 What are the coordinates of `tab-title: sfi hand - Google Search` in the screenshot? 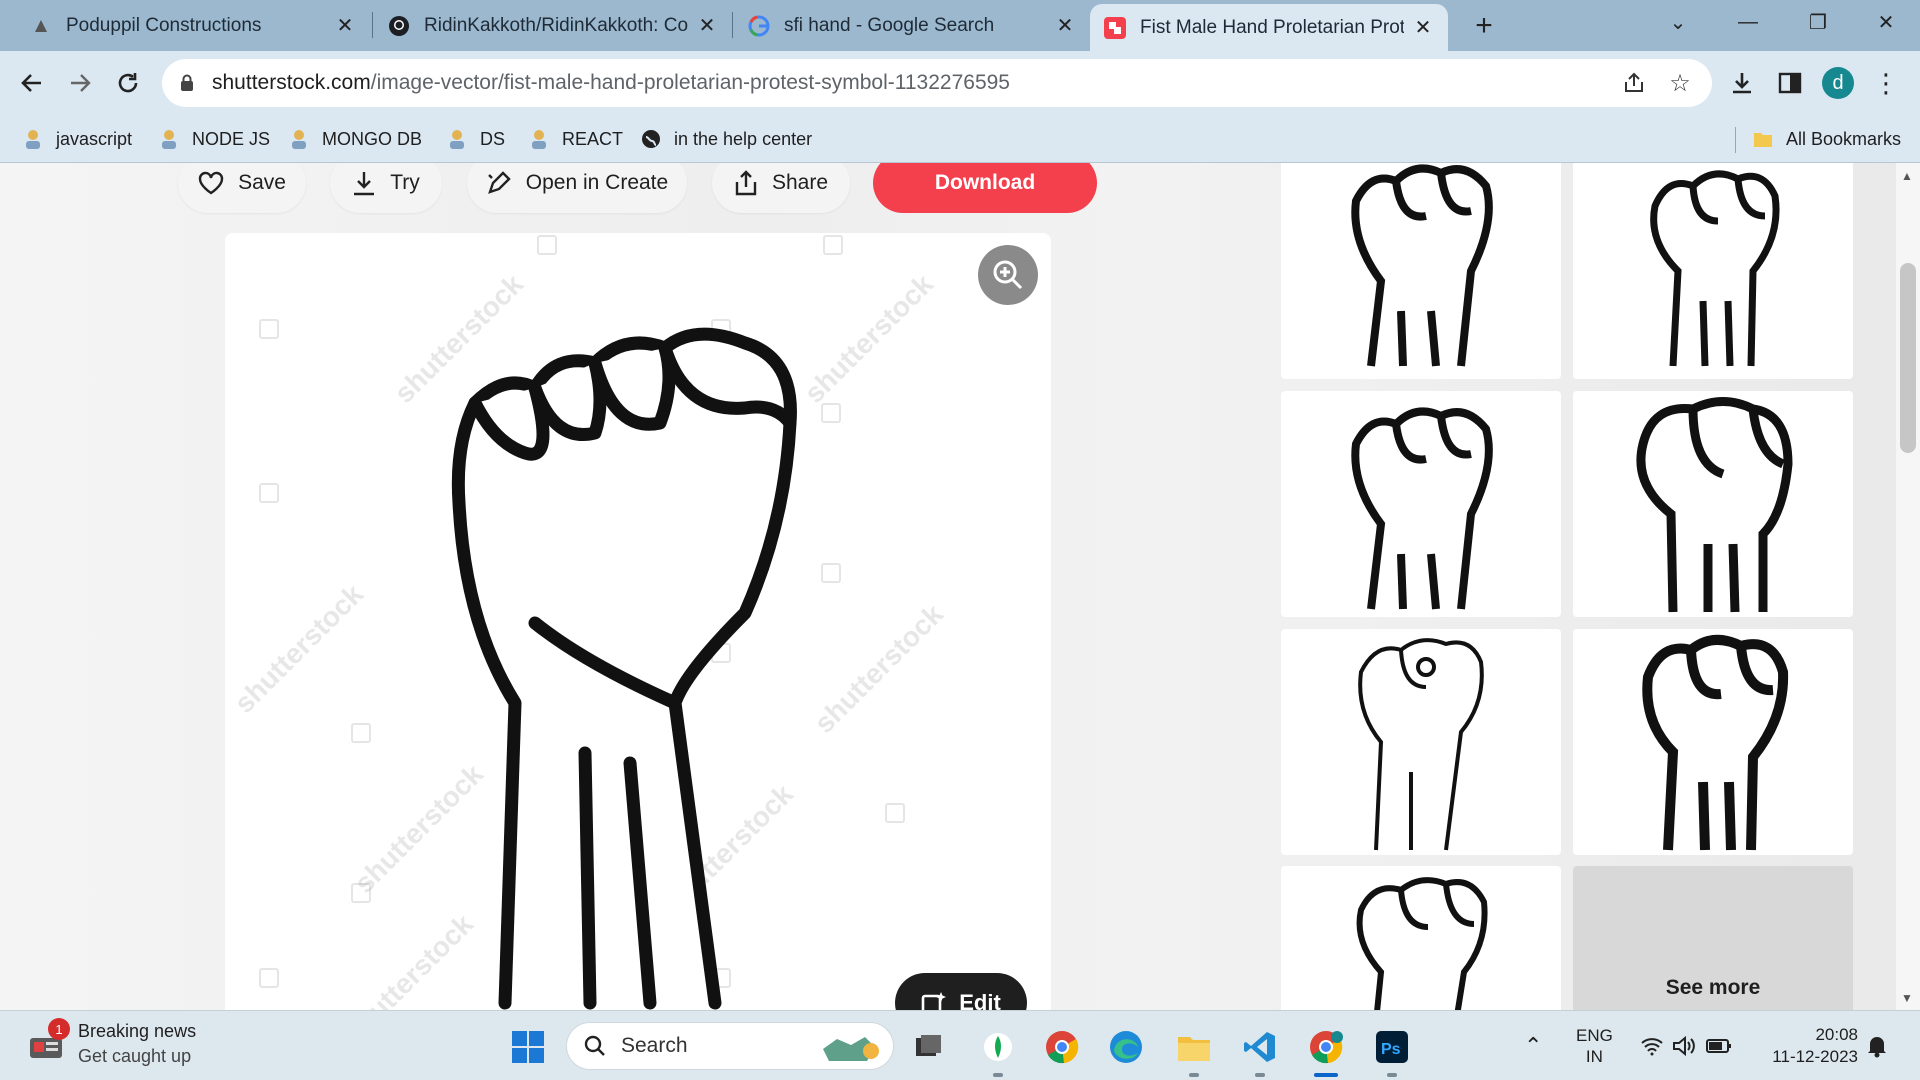 It's located at (889, 25).